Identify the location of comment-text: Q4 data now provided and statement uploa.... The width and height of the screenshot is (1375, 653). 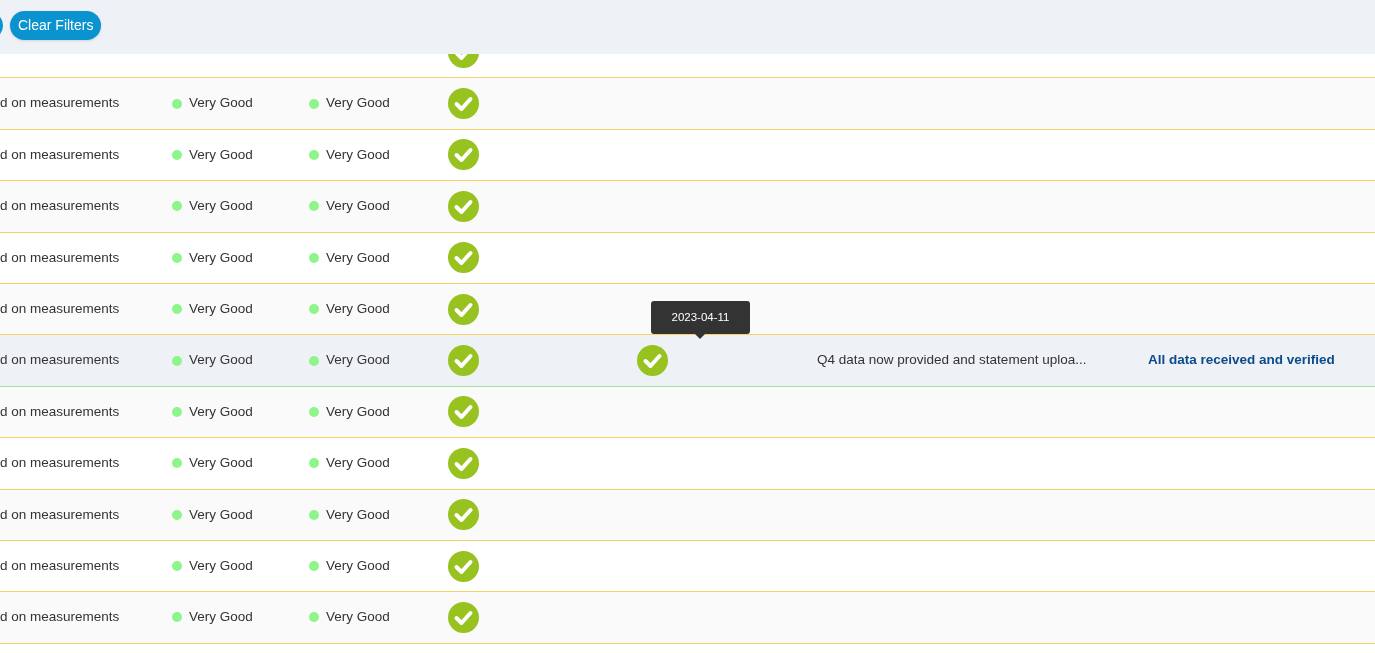
(952, 360).